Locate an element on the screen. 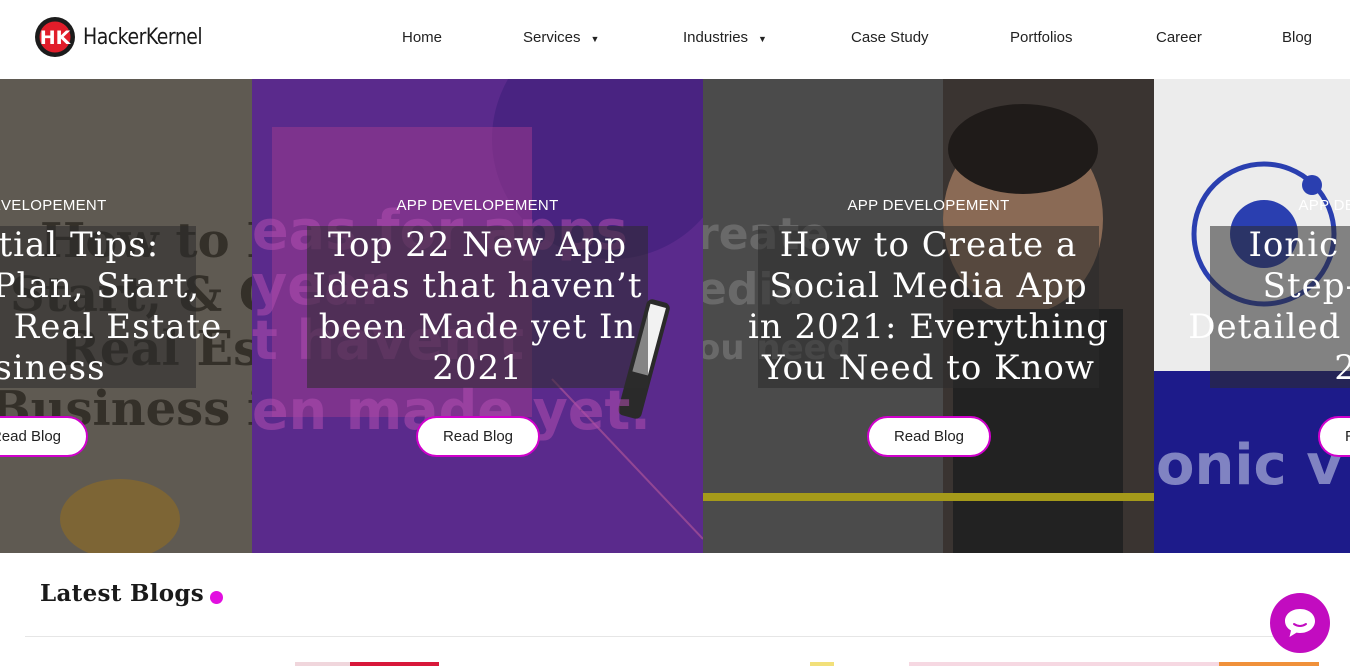 This screenshot has width=1350, height=666. latest-blogs-heading: Latest Blogs is located at coordinates (122, 593).